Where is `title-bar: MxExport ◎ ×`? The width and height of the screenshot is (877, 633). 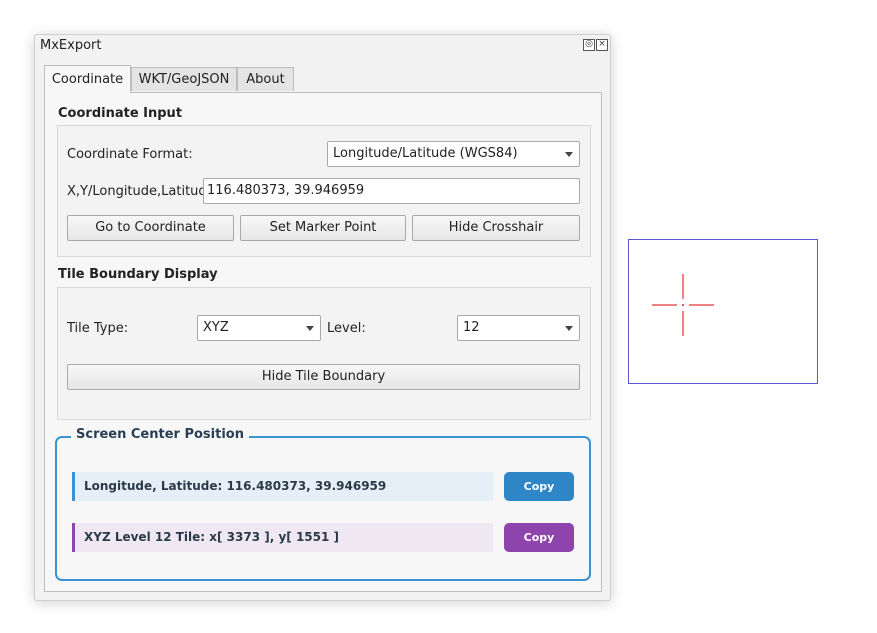
title-bar: MxExport ◎ × is located at coordinates (322, 46).